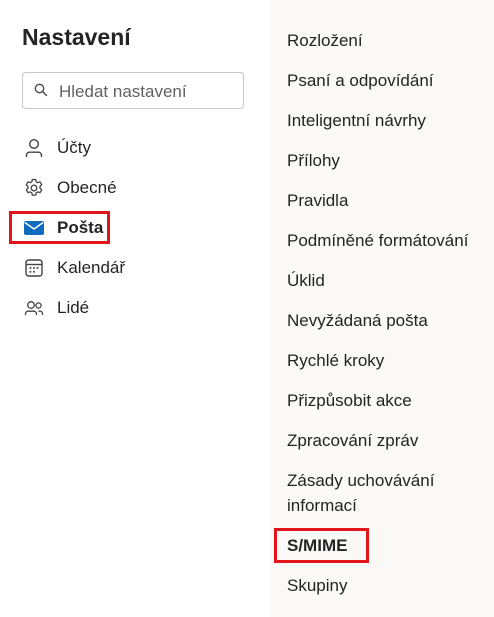 The width and height of the screenshot is (494, 617). Describe the element at coordinates (325, 40) in the screenshot. I see `subnav-layout: Rozložení` at that location.